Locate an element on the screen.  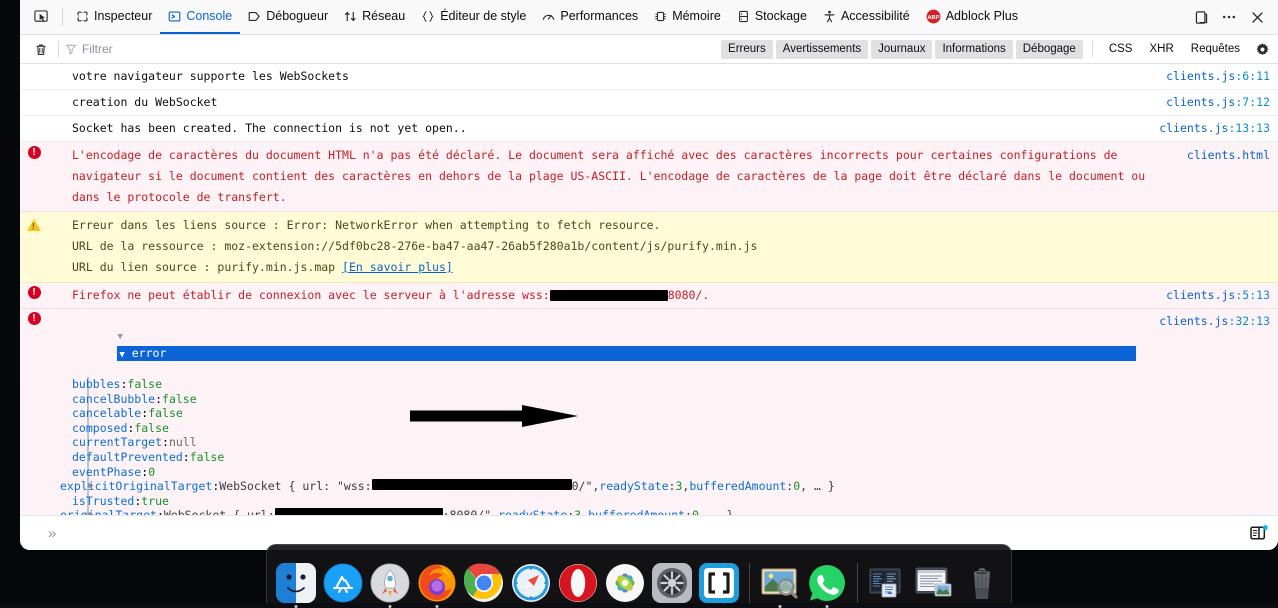
dock-item-firefox is located at coordinates (437, 583).